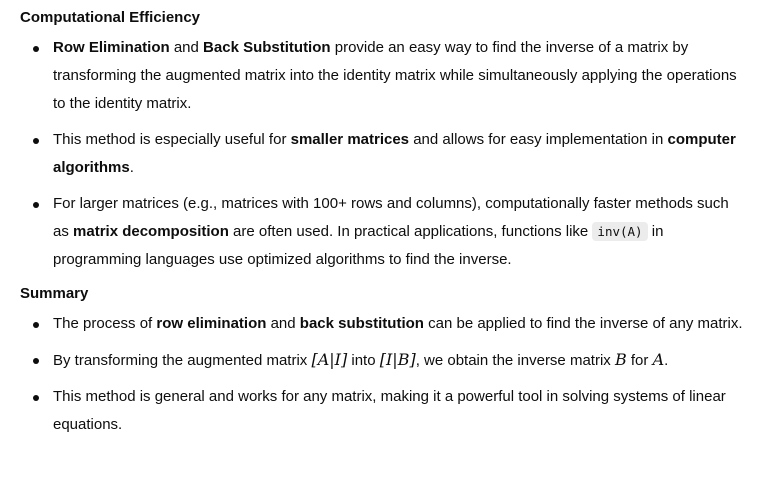 This screenshot has height=492, width=763. What do you see at coordinates (639, 360) in the screenshot?
I see `text: for` at bounding box center [639, 360].